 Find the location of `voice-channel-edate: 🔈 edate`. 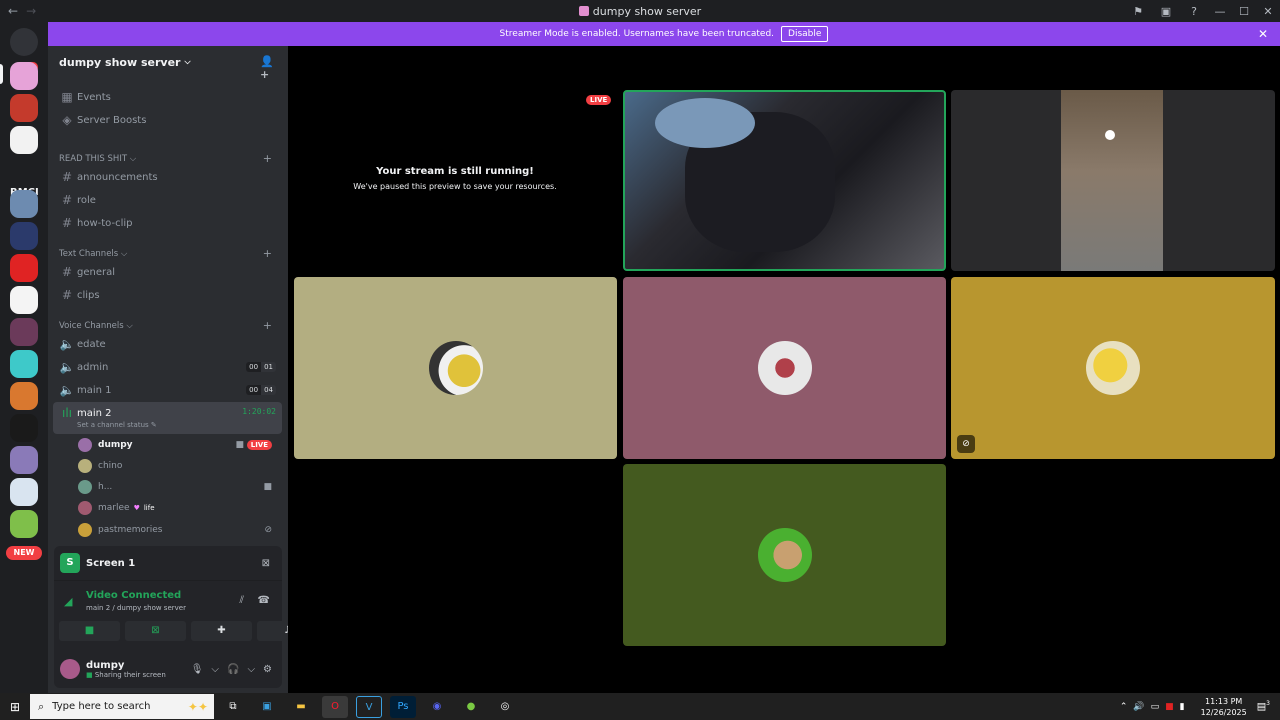

voice-channel-edate: 🔈 edate is located at coordinates (167, 344).